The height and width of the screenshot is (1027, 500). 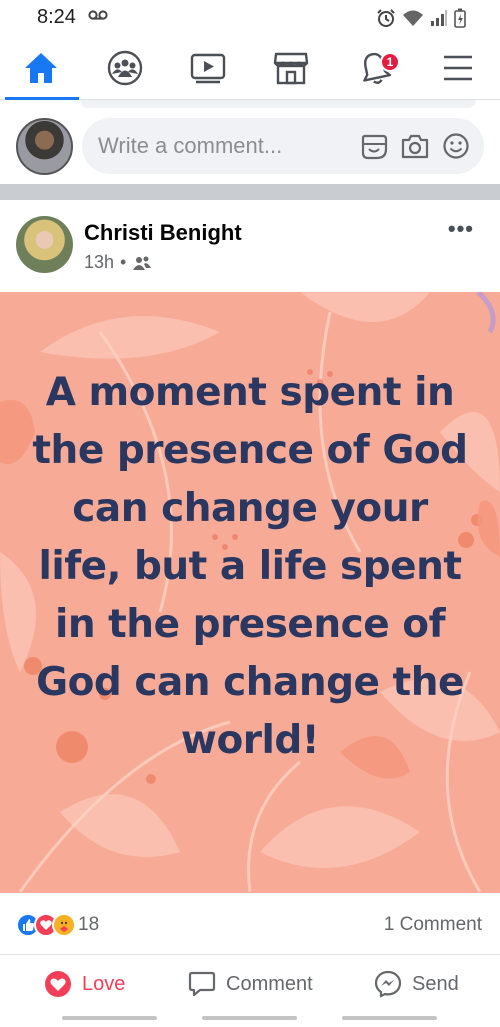 What do you see at coordinates (435, 983) in the screenshot?
I see `send-label: Send` at bounding box center [435, 983].